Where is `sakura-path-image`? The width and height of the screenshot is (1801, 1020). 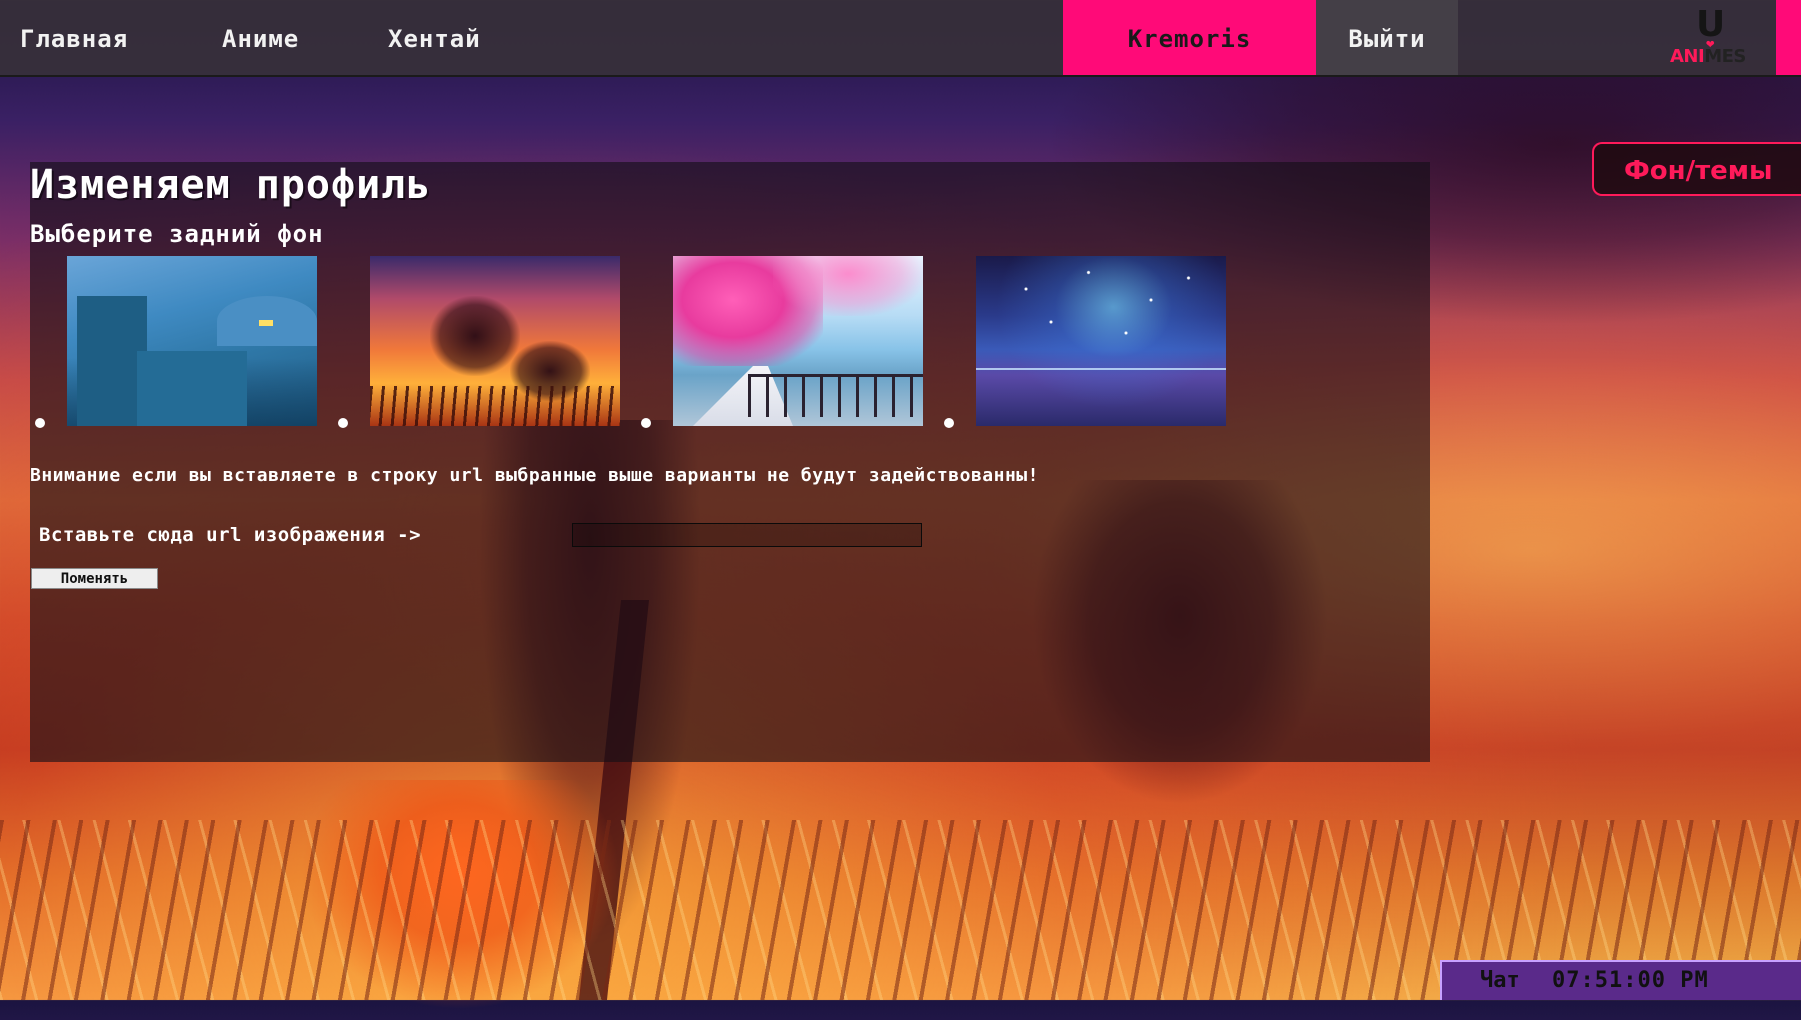 sakura-path-image is located at coordinates (798, 341).